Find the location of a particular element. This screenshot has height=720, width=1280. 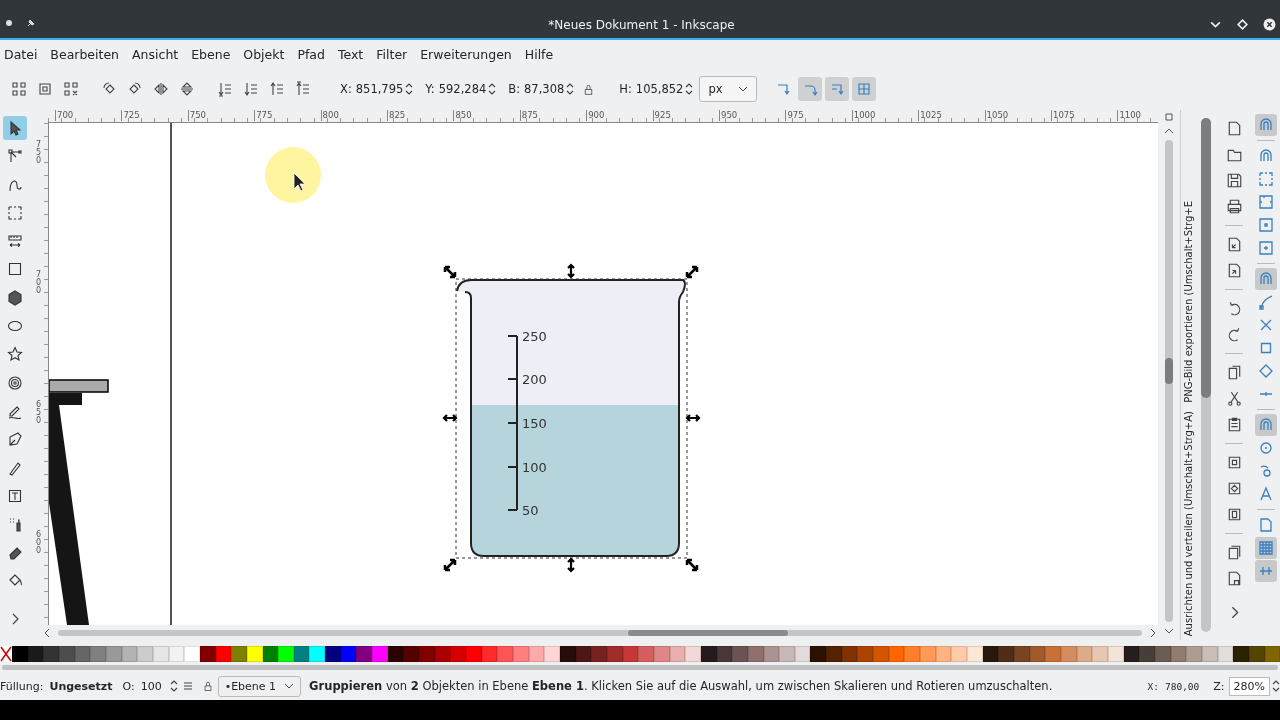

field-label: B: is located at coordinates (514, 89).